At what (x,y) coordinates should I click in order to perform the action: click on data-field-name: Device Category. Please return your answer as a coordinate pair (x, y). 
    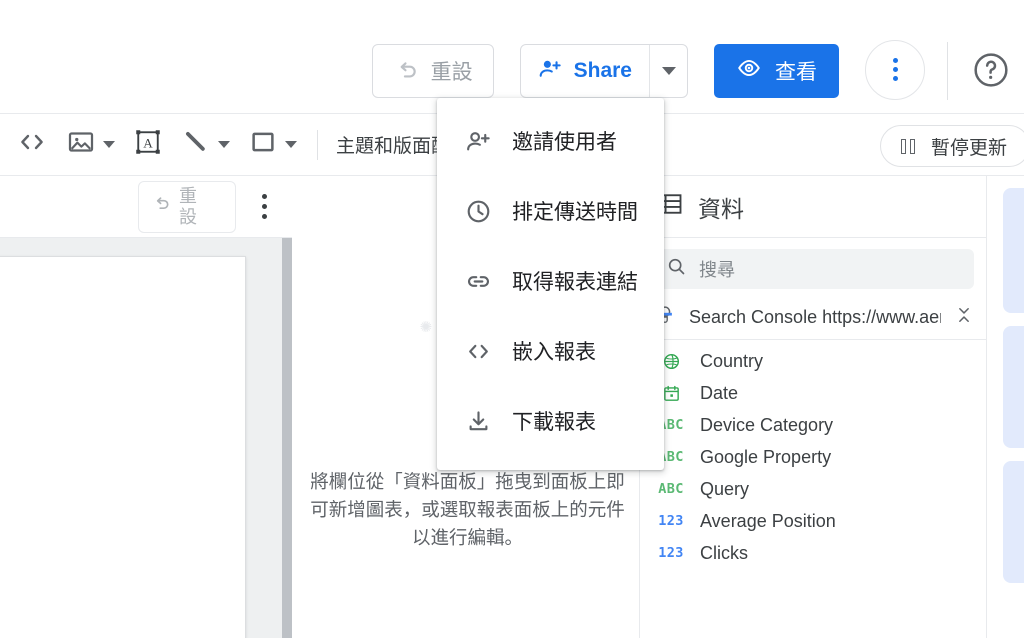
    Looking at the image, I should click on (767, 424).